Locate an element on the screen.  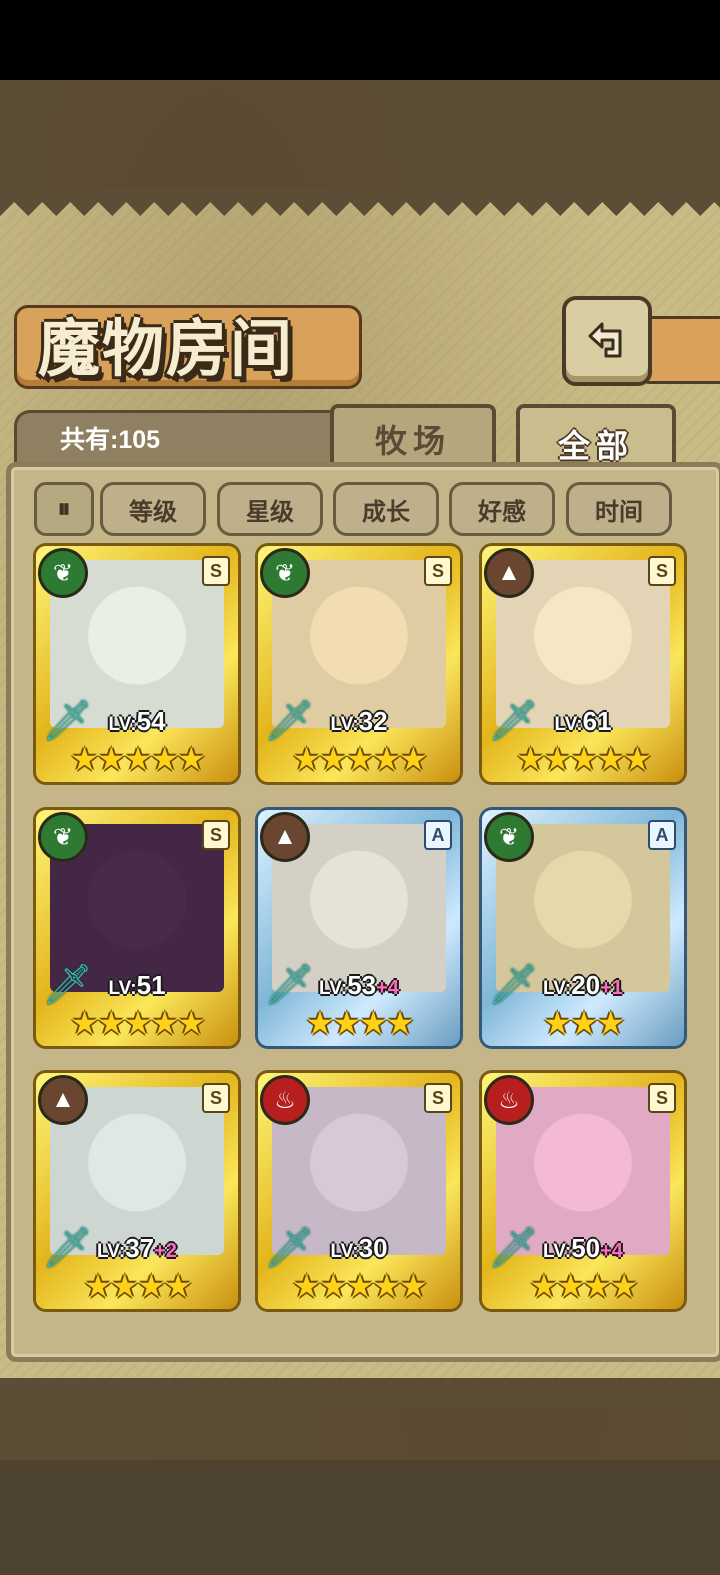
level-label: LV:50+4 is located at coordinates (583, 1248).